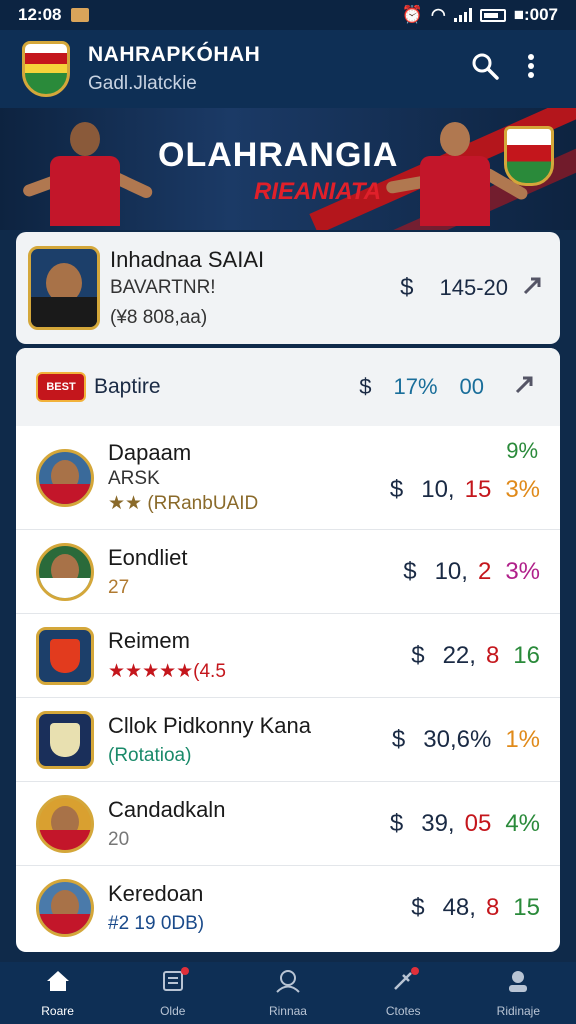 The height and width of the screenshot is (1024, 576). What do you see at coordinates (288, 908) in the screenshot?
I see `list-item: Keredoan #2 19 0DB) $ 48, 8 15` at bounding box center [288, 908].